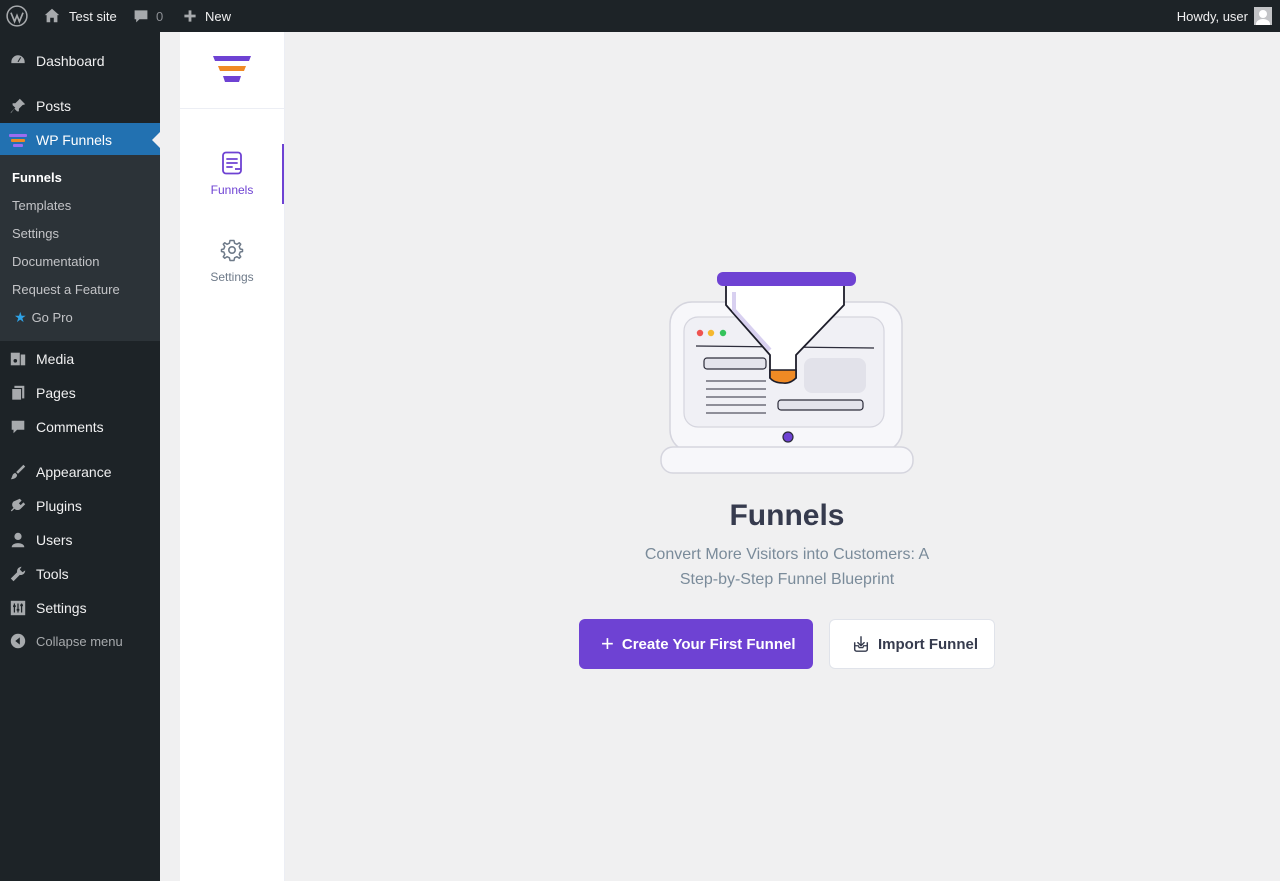 This screenshot has height=881, width=1280. What do you see at coordinates (55, 261) in the screenshot?
I see `submenu-documentation: Documentation` at bounding box center [55, 261].